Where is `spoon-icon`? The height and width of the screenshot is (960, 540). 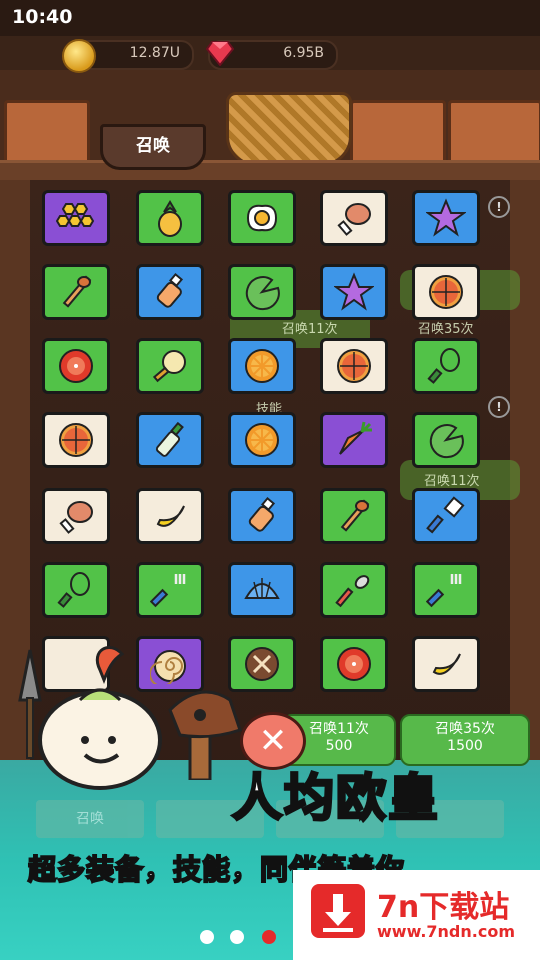
spoon-icon is located at coordinates (352, 591).